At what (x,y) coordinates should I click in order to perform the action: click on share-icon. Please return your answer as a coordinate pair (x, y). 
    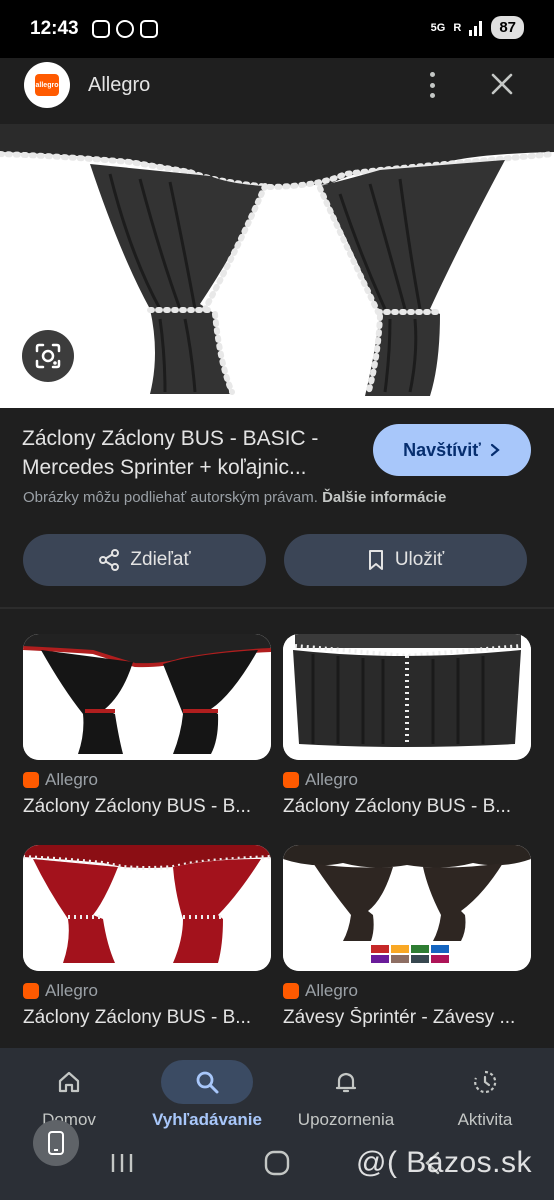
    Looking at the image, I should click on (109, 560).